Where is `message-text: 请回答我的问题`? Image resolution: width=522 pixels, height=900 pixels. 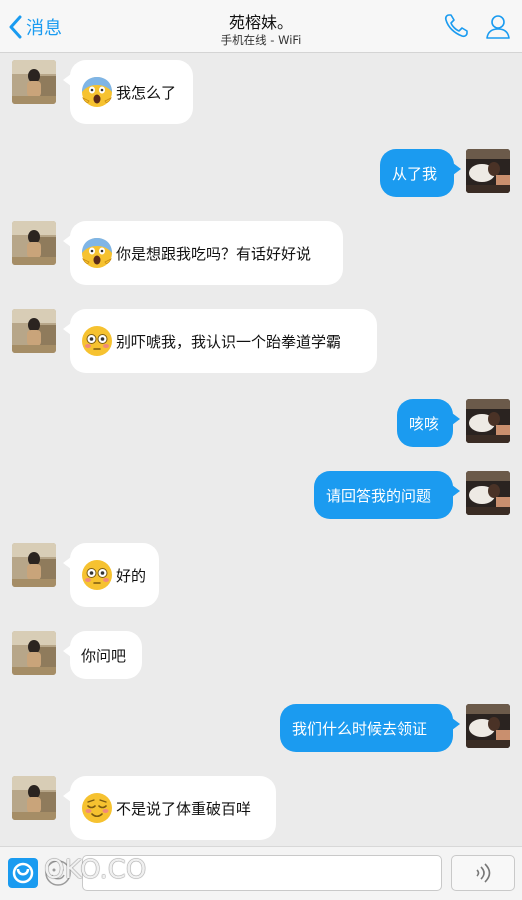 message-text: 请回答我的问题 is located at coordinates (379, 495).